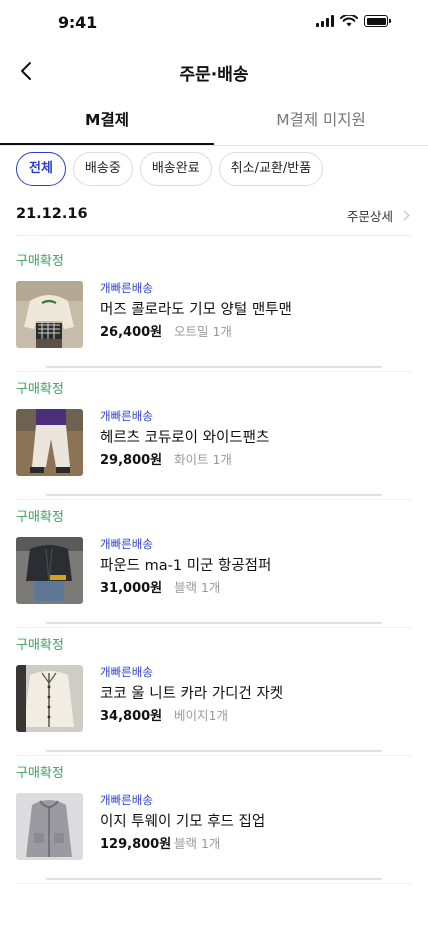 This screenshot has width=428, height=926. Describe the element at coordinates (203, 331) in the screenshot. I see `product-option: 오트밀 1개` at that location.